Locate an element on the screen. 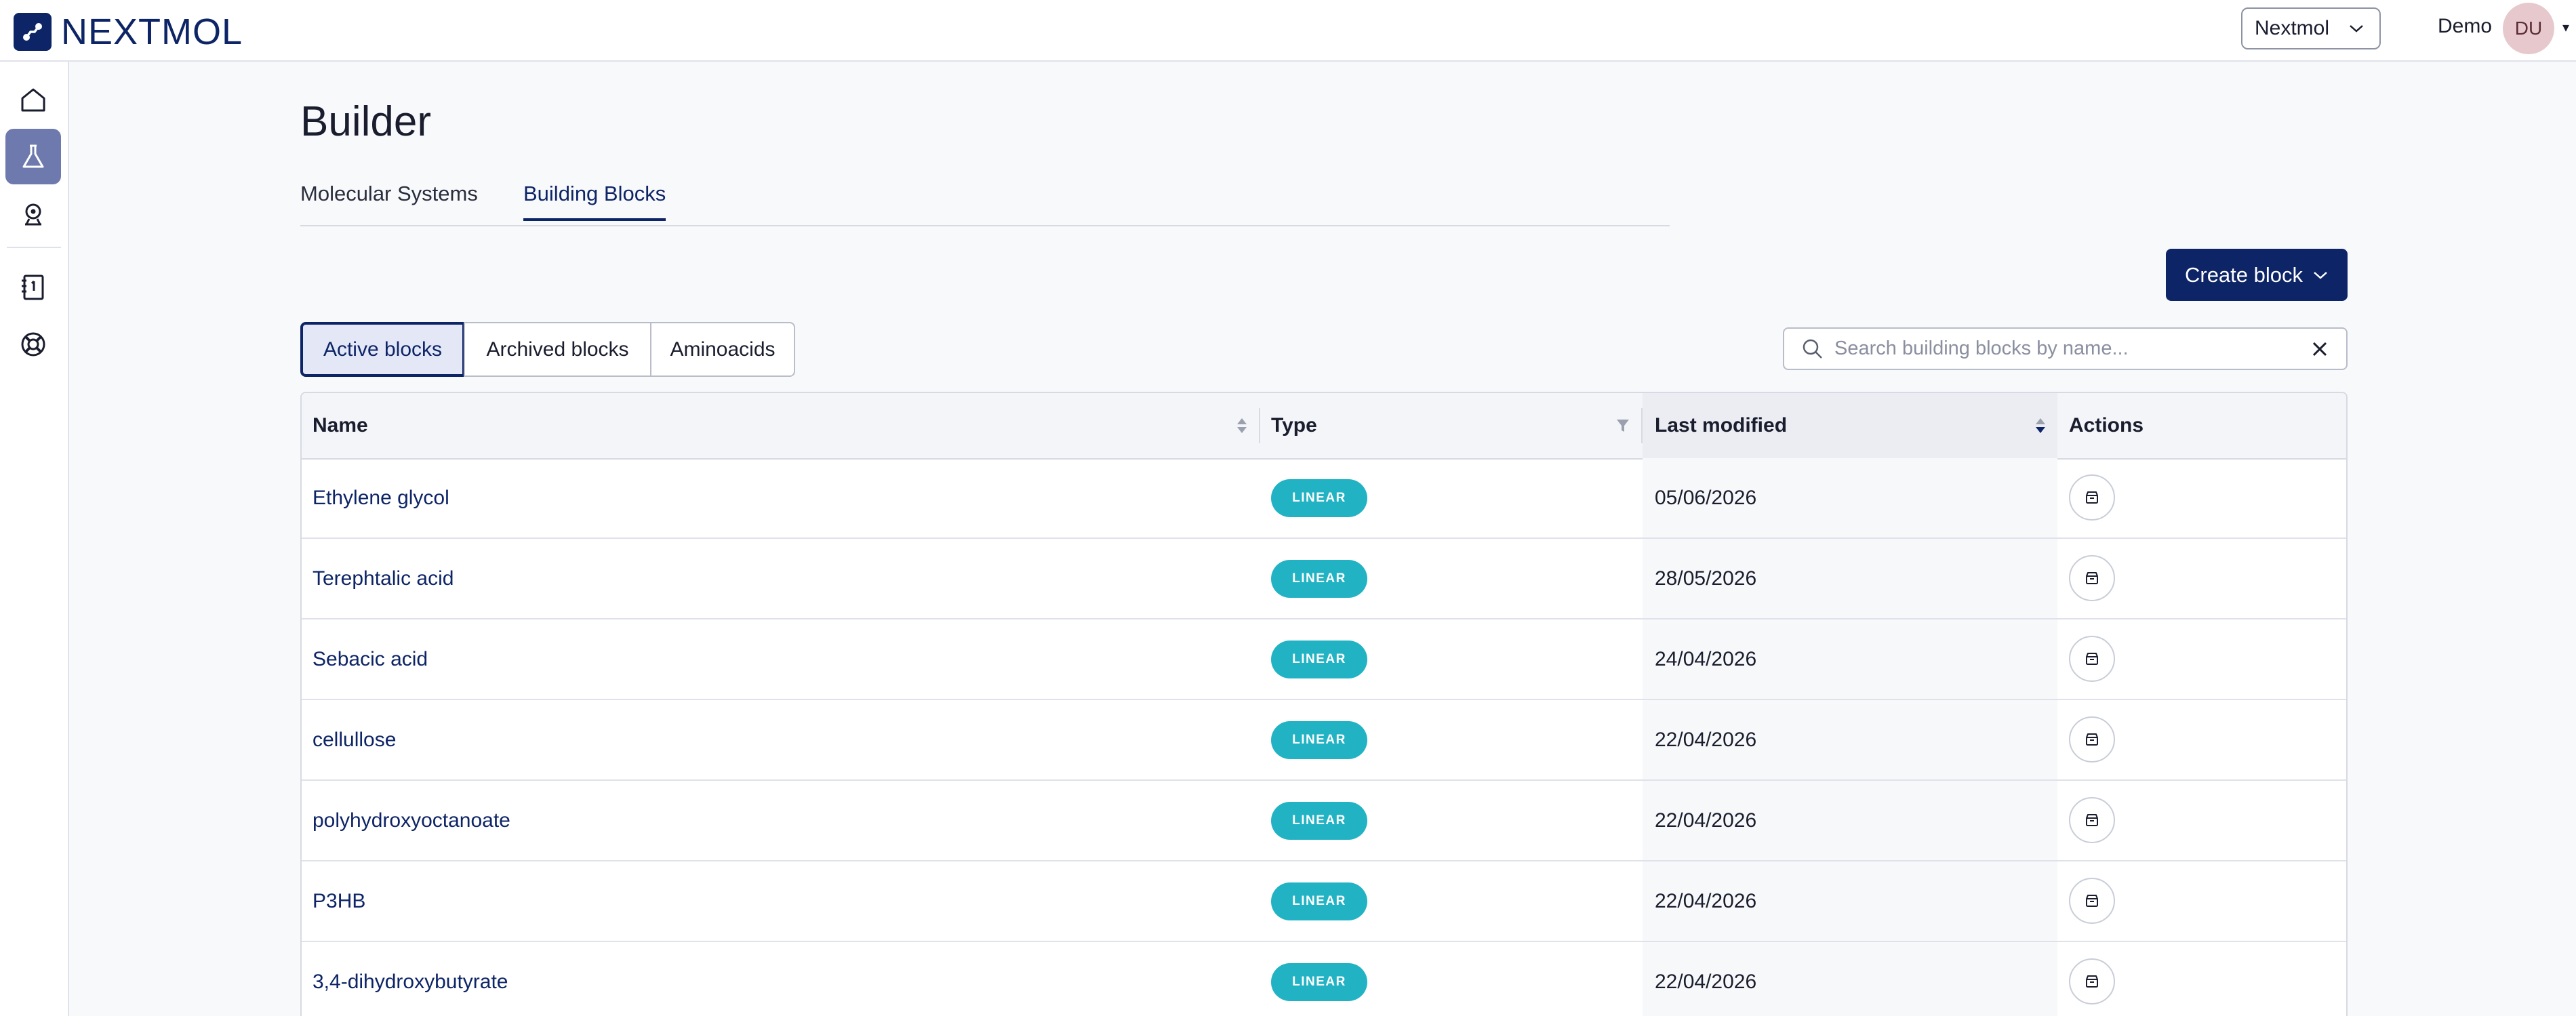 Image resolution: width=2576 pixels, height=1016 pixels. filter-archived-blocks: Archived blocks is located at coordinates (557, 350).